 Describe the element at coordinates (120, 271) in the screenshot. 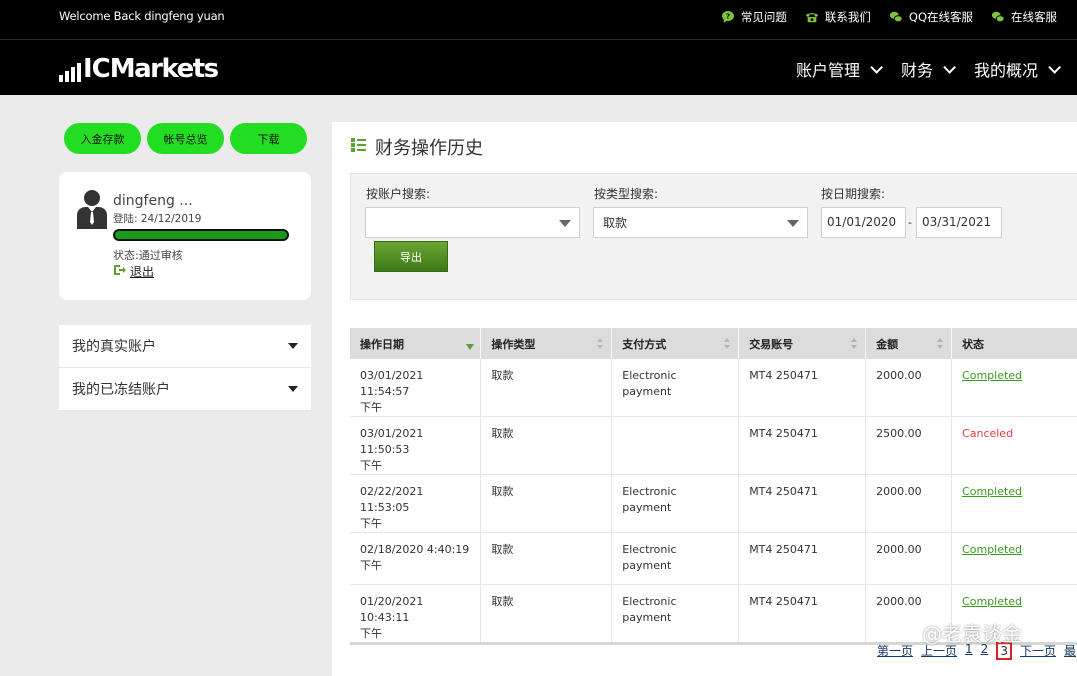

I see `logout-icon` at that location.